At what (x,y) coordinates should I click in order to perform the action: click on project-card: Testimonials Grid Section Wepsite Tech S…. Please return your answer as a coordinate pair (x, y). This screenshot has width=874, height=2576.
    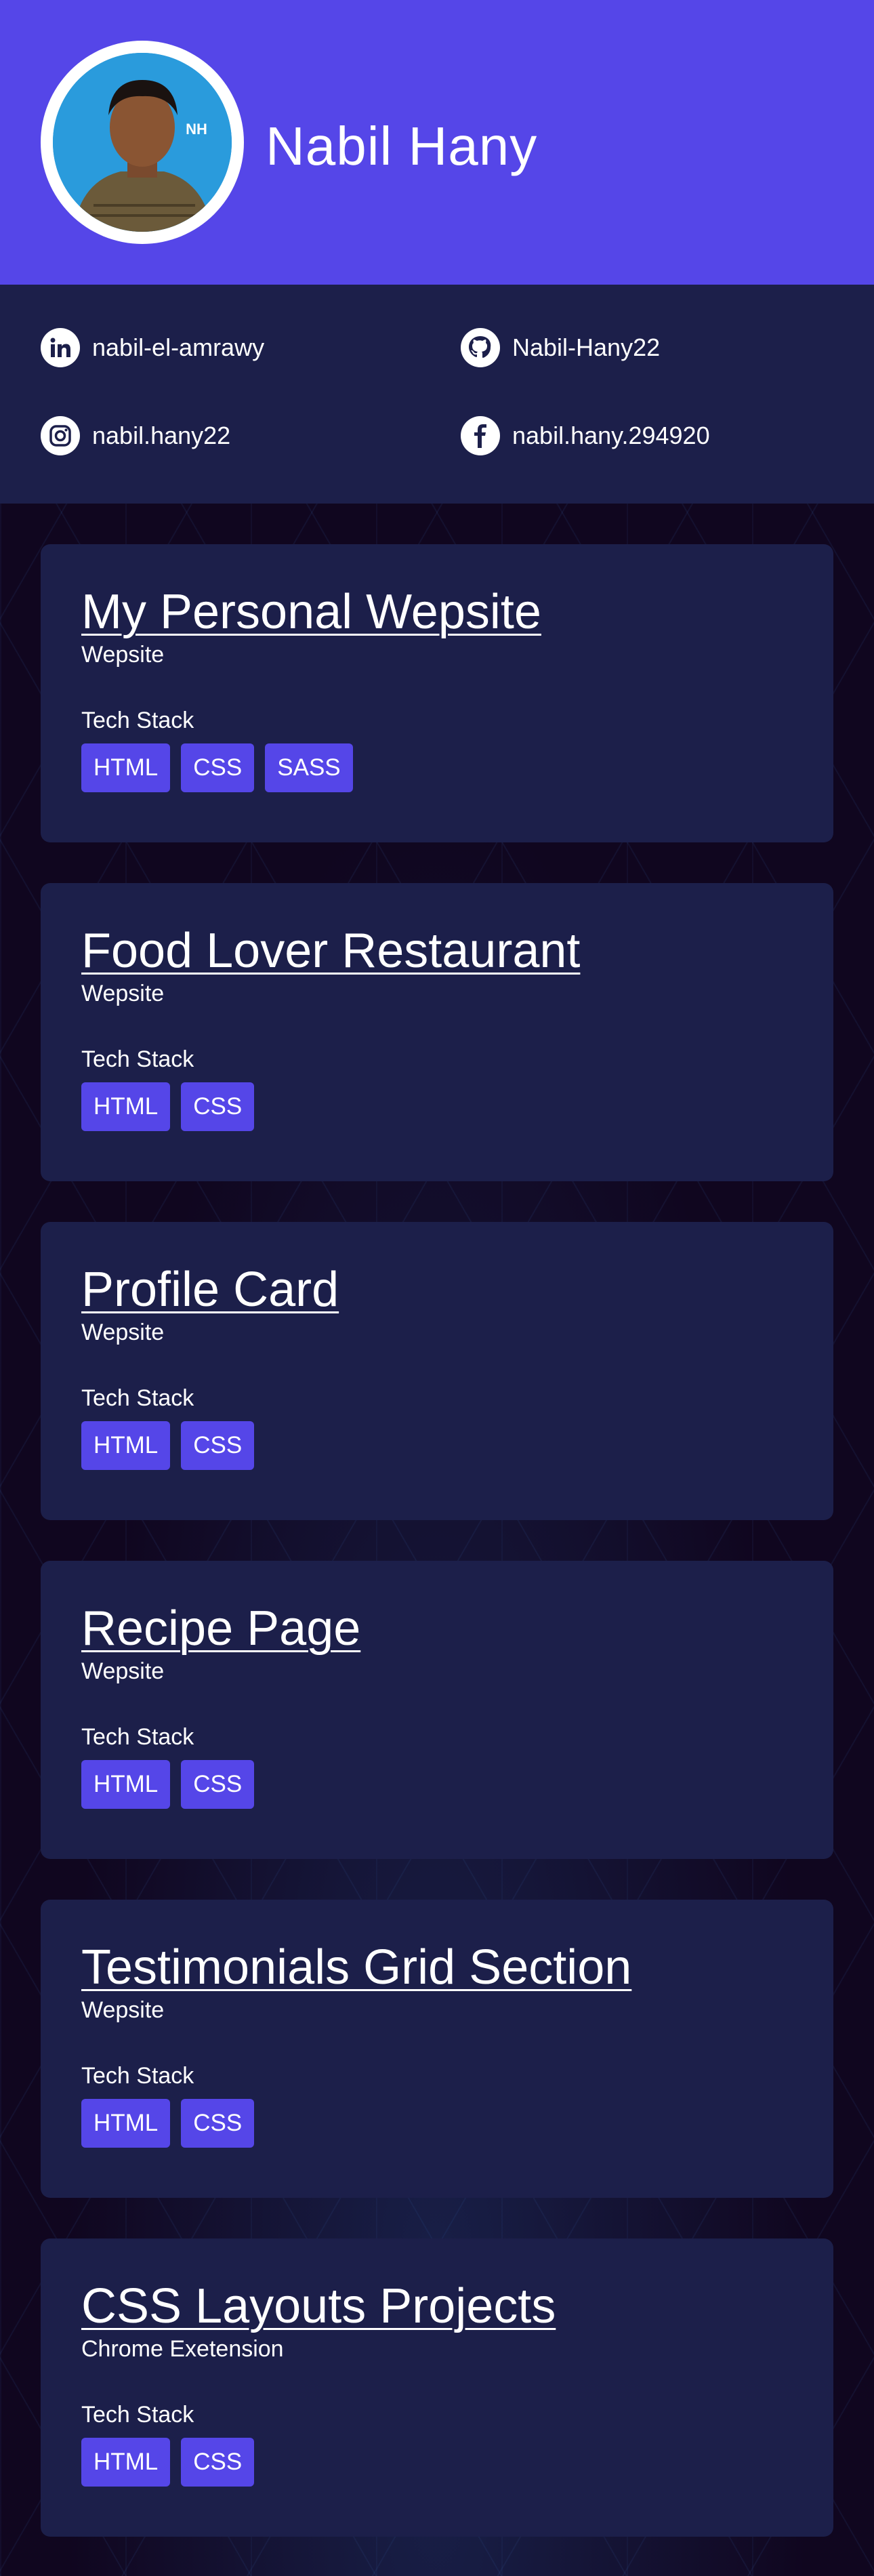
    Looking at the image, I should click on (437, 2049).